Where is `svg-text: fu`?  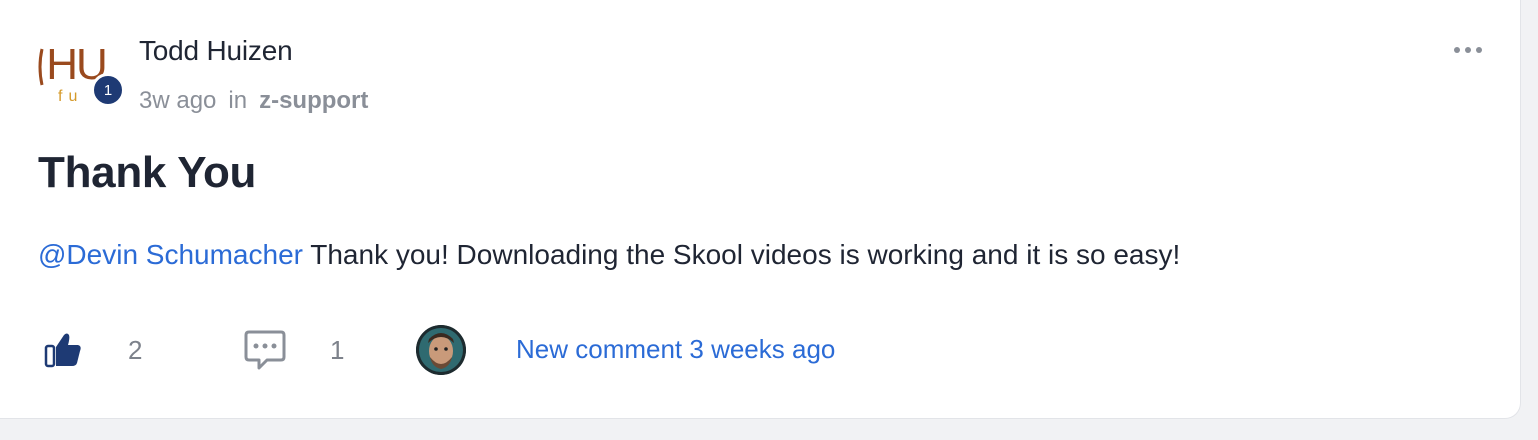 svg-text: fu is located at coordinates (70, 96).